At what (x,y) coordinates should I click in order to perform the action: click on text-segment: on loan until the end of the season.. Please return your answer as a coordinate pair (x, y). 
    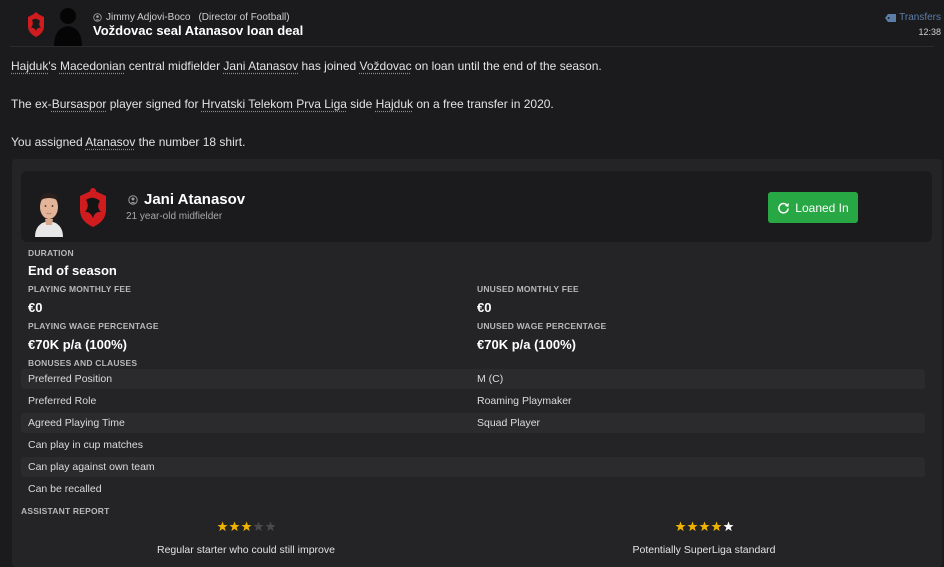
    Looking at the image, I should click on (506, 66).